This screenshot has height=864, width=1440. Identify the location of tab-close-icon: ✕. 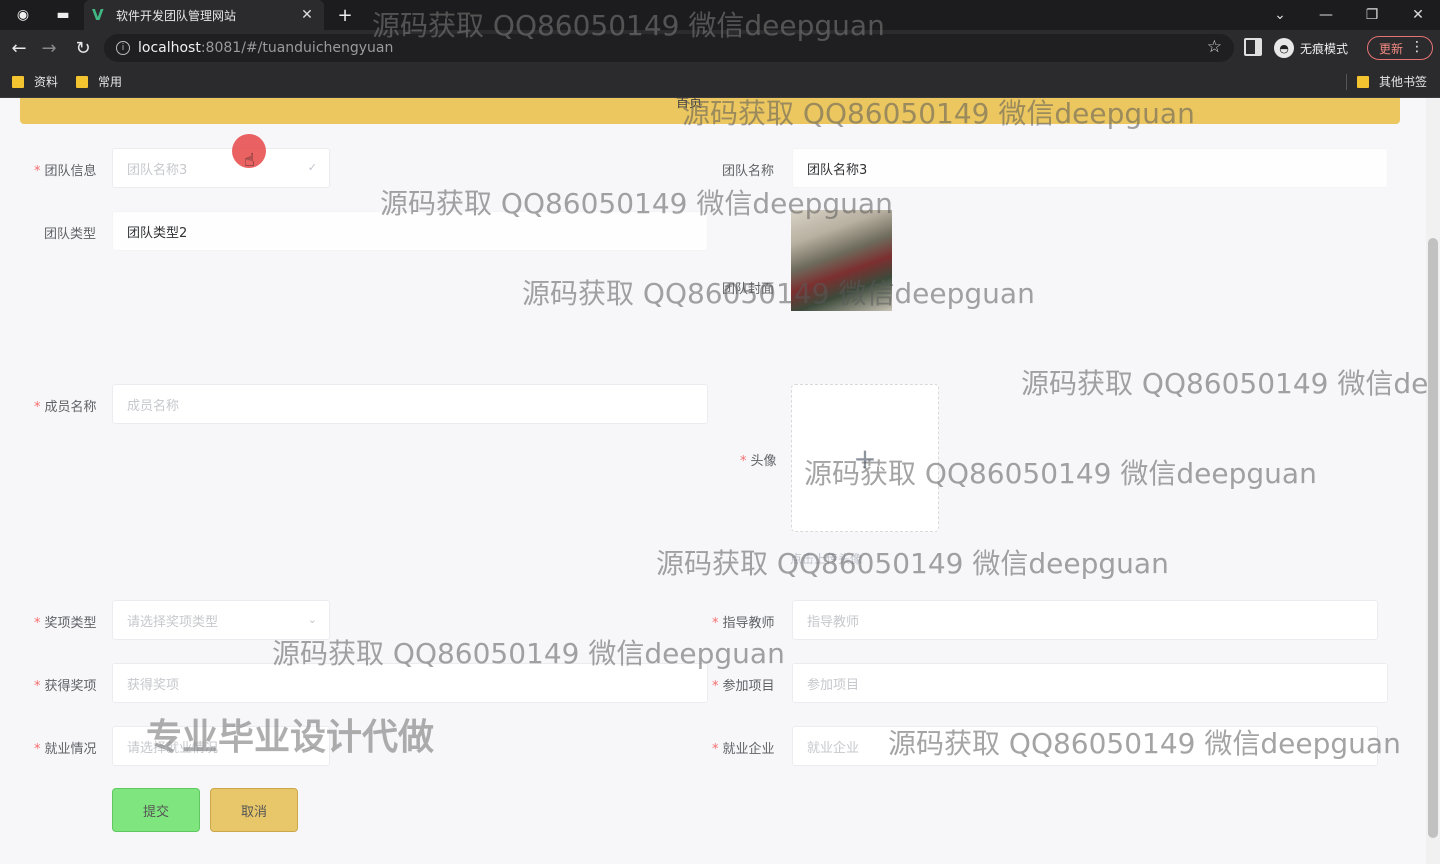
(307, 15).